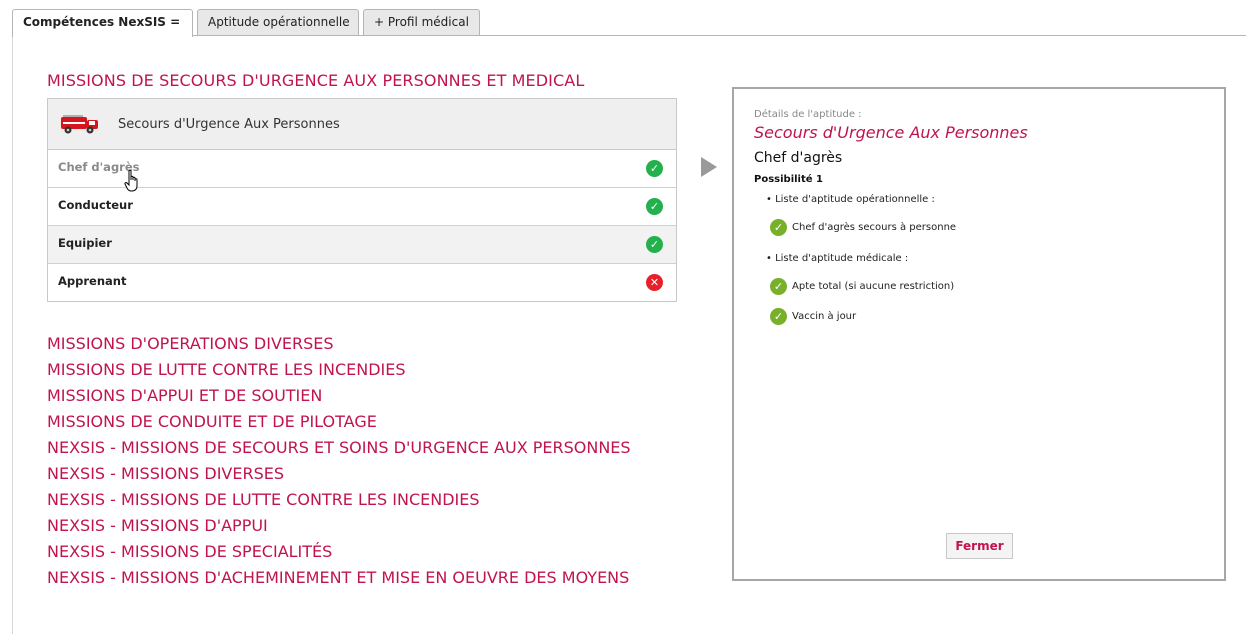  Describe the element at coordinates (874, 227) in the screenshot. I see `item-label: Chef d'agrès secours à personne` at that location.